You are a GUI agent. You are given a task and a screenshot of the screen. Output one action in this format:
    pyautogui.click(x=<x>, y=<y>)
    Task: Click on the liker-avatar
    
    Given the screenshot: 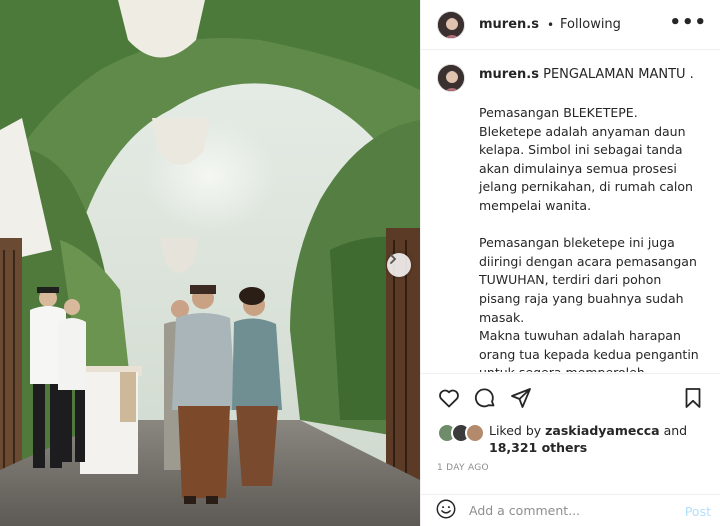 What is the action you would take?
    pyautogui.click(x=475, y=433)
    